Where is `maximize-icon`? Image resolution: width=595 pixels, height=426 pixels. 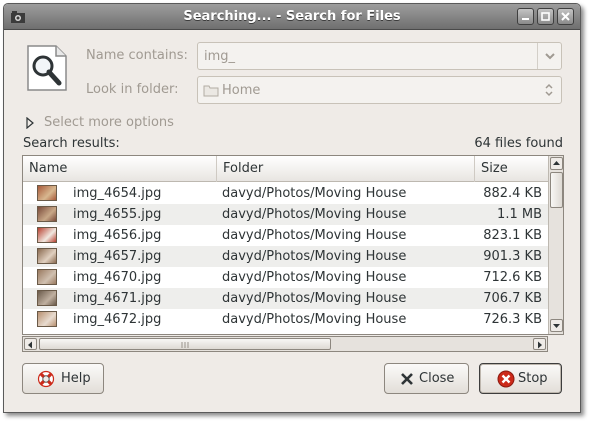
maximize-icon is located at coordinates (545, 16).